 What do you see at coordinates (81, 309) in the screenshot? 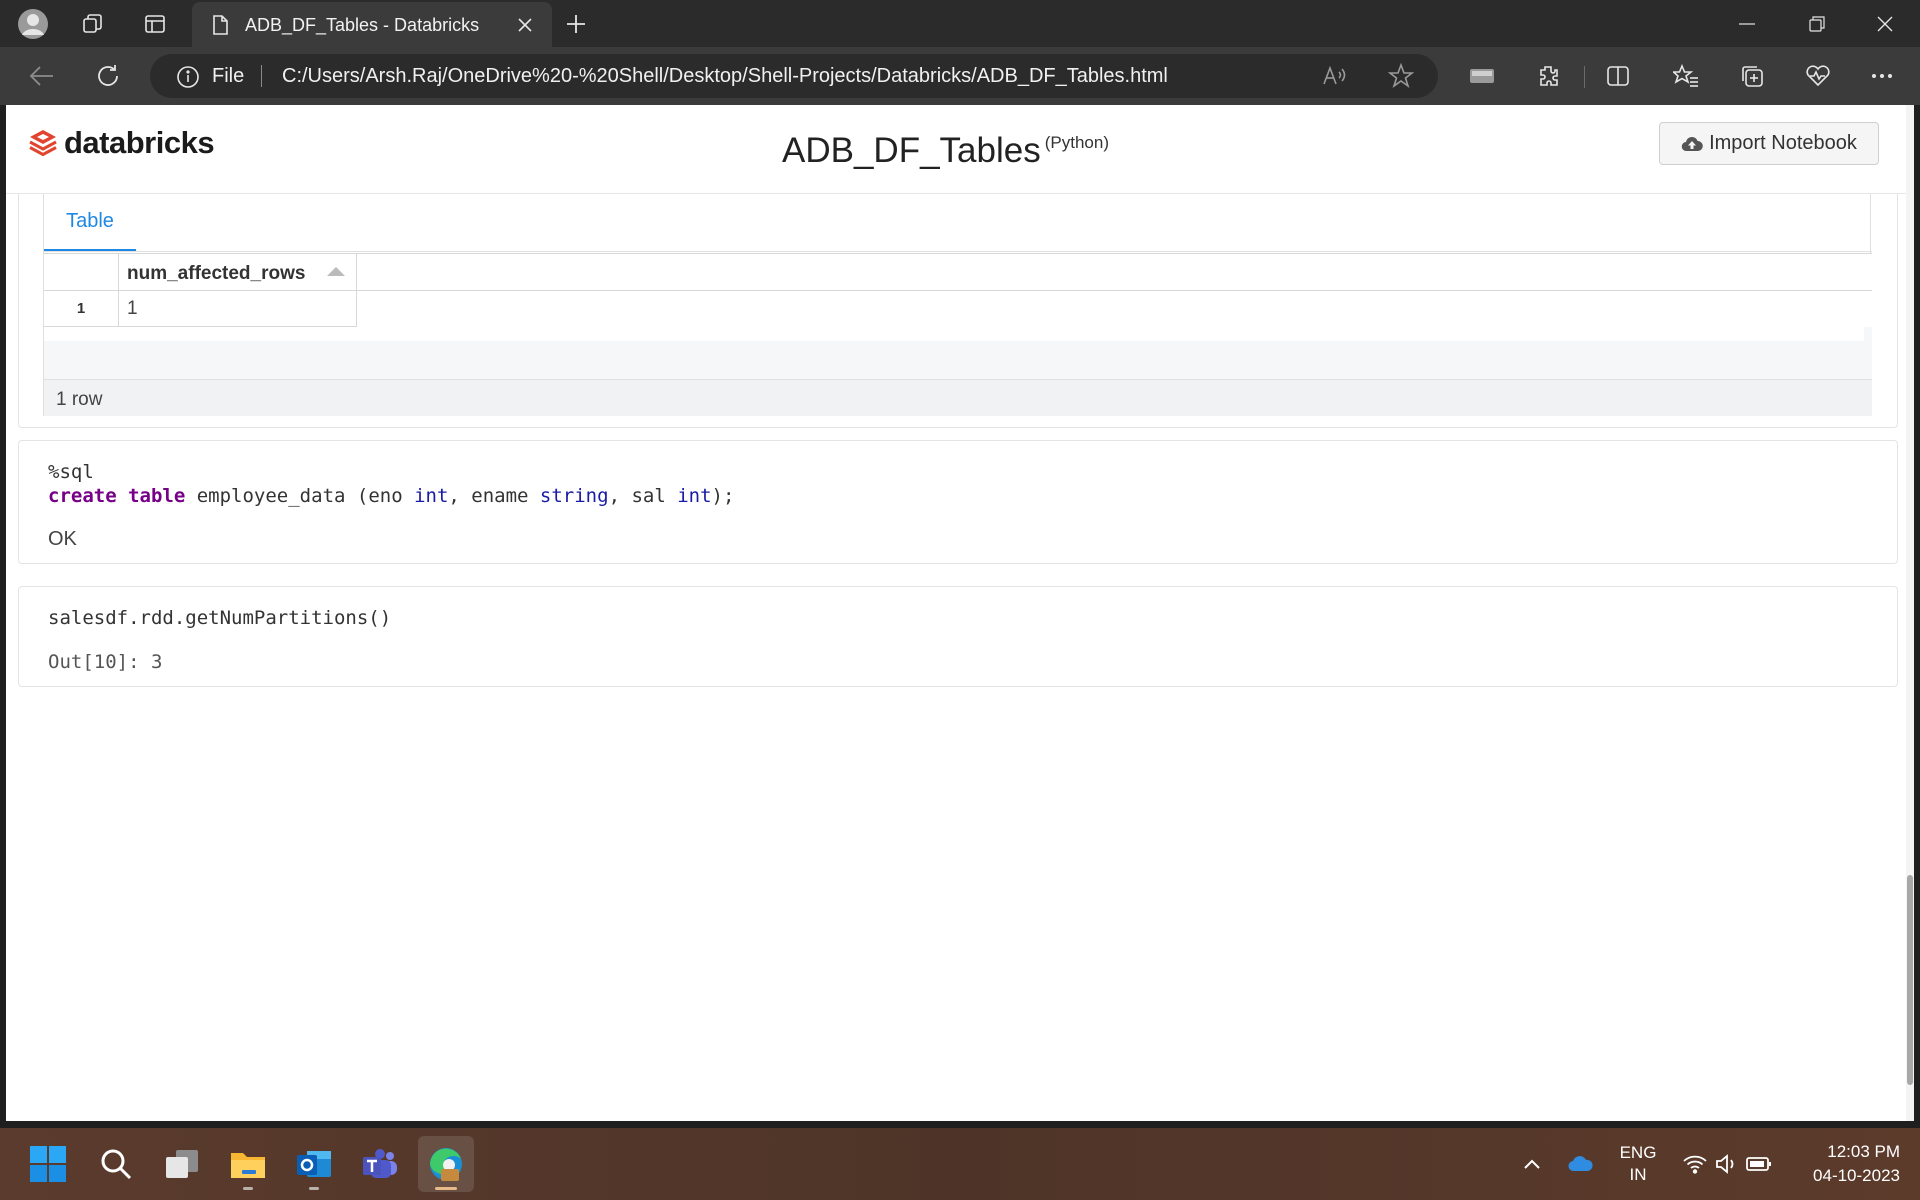
I see `row-index: 1` at bounding box center [81, 309].